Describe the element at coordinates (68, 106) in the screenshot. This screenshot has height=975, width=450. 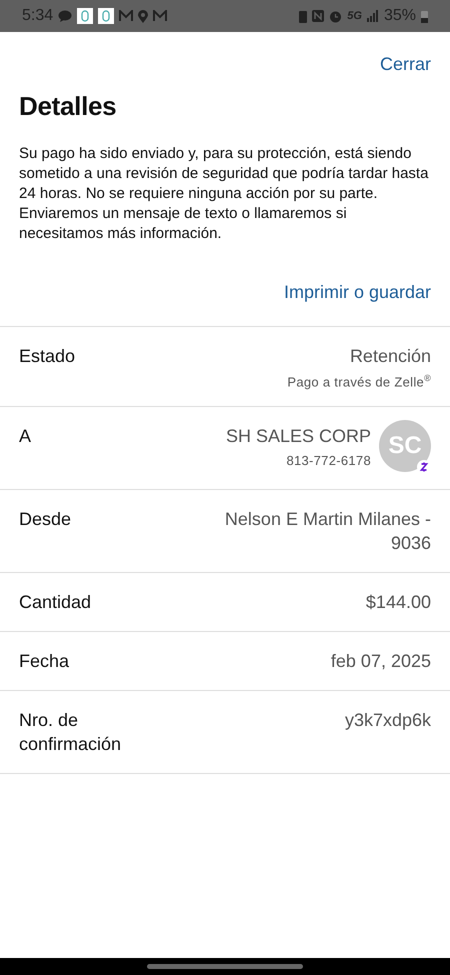
I see `page-title: Detalles` at that location.